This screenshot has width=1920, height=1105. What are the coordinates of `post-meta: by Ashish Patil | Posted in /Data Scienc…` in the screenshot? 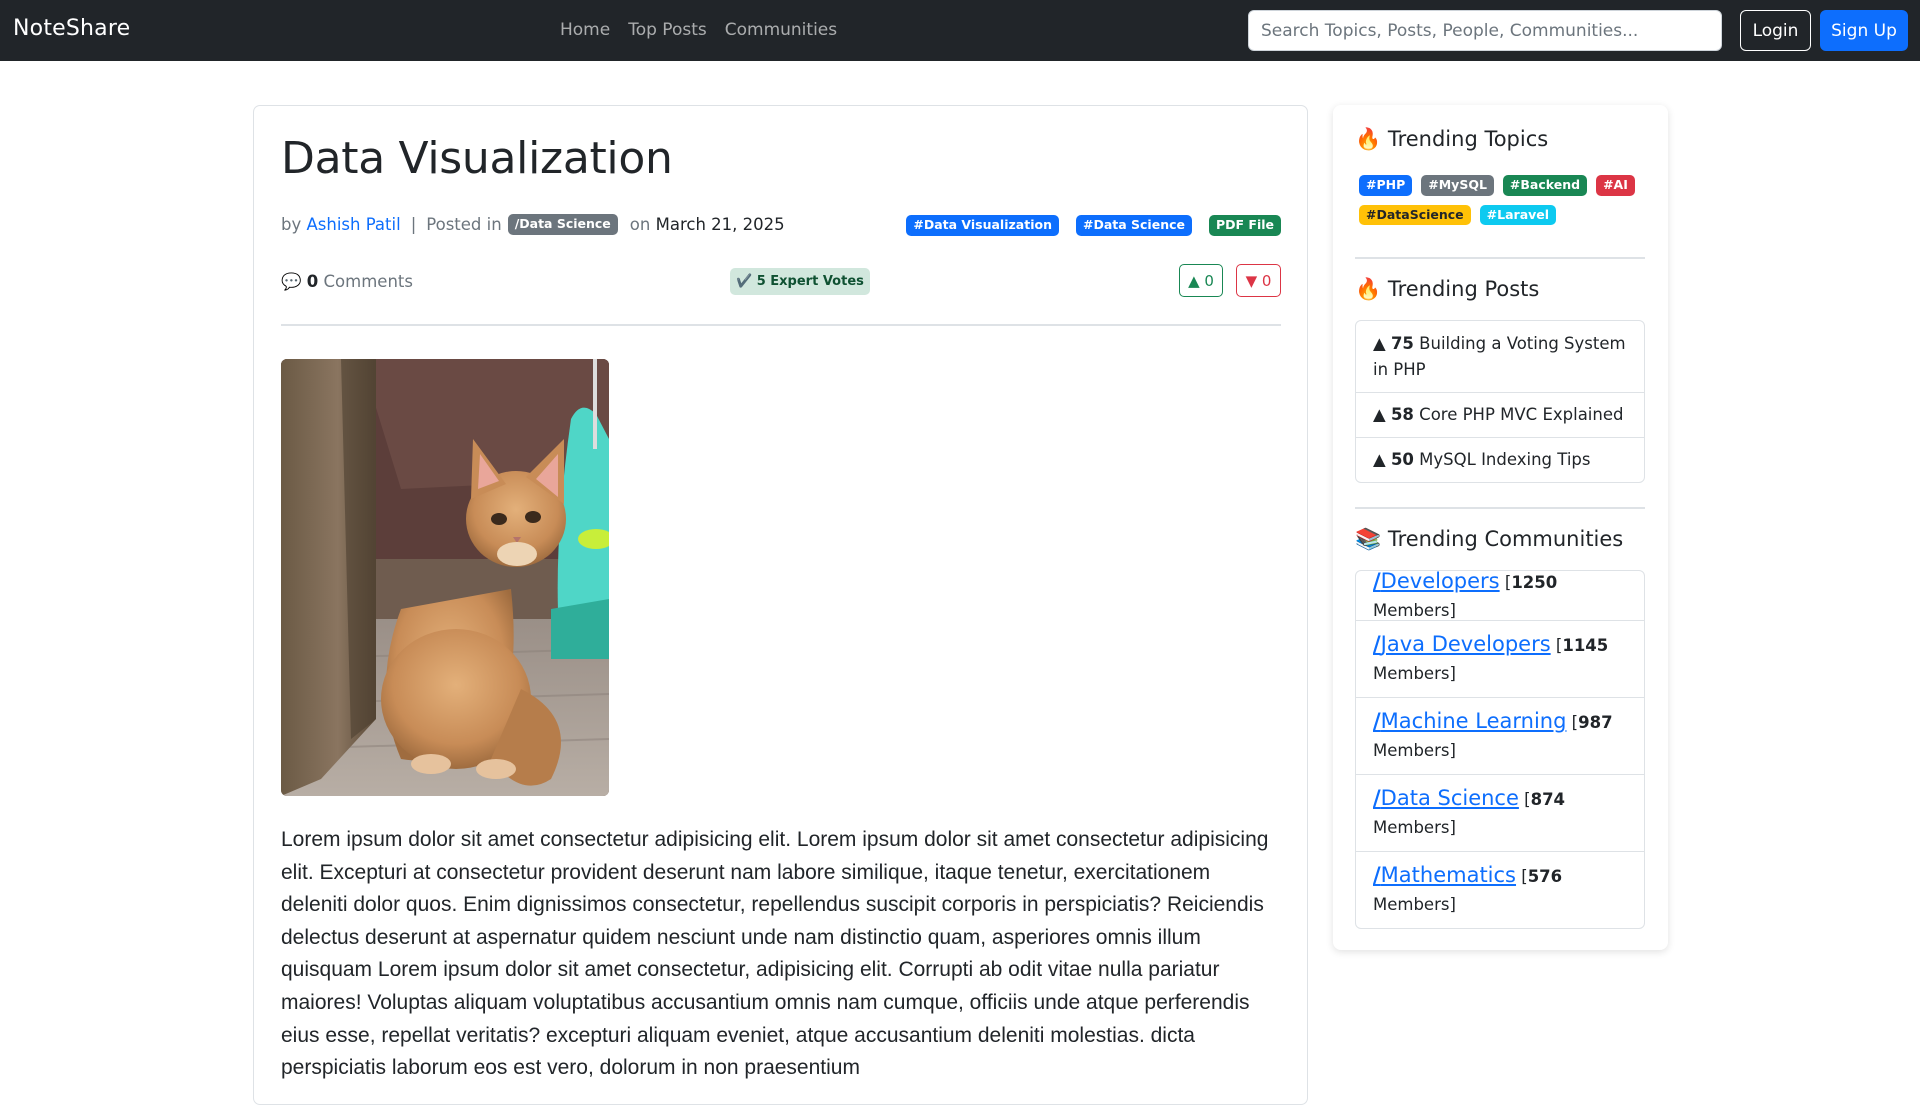 It's located at (533, 224).